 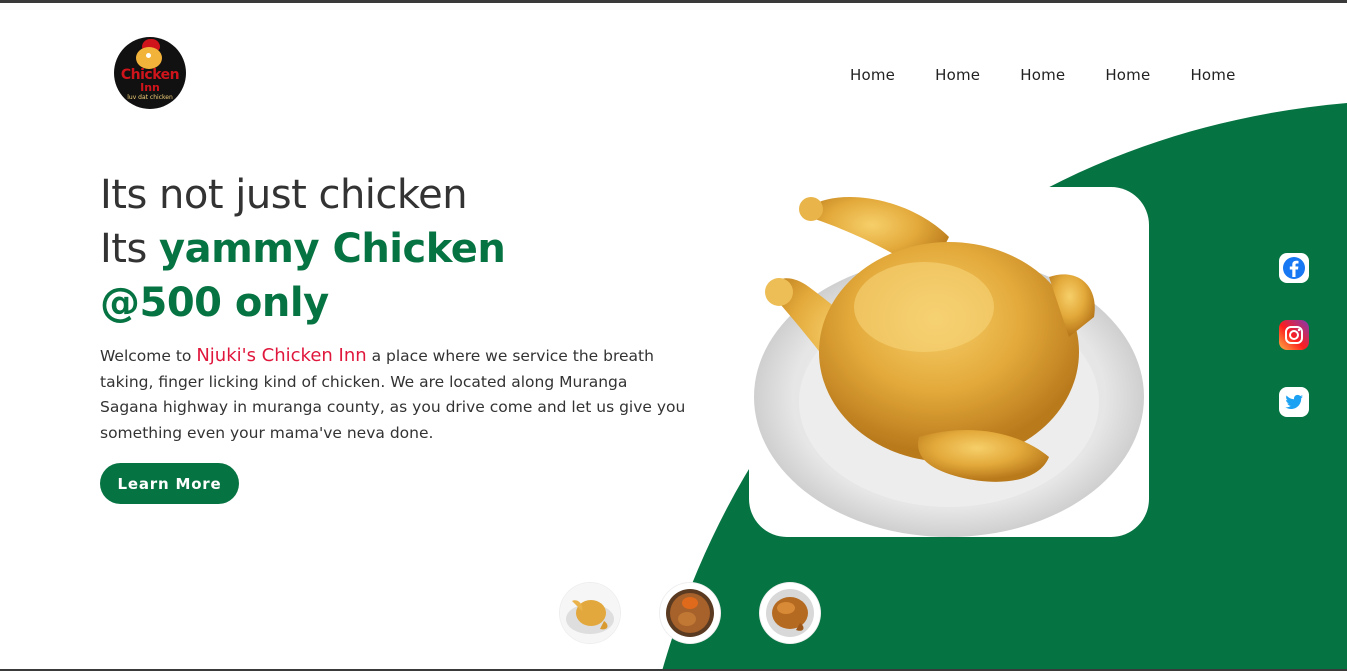 What do you see at coordinates (148, 356) in the screenshot?
I see `desc-prefix: Welcome to` at bounding box center [148, 356].